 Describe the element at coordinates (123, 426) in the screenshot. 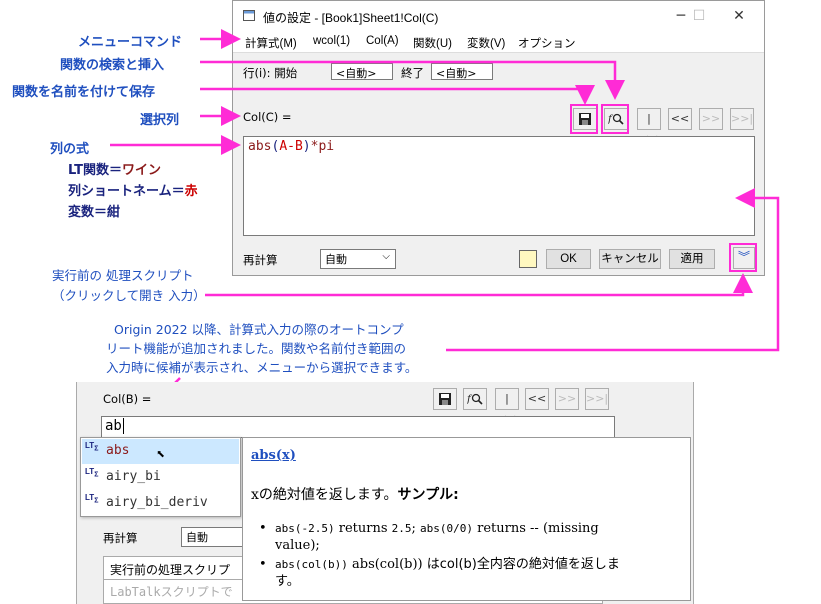

I see `text-caret` at that location.